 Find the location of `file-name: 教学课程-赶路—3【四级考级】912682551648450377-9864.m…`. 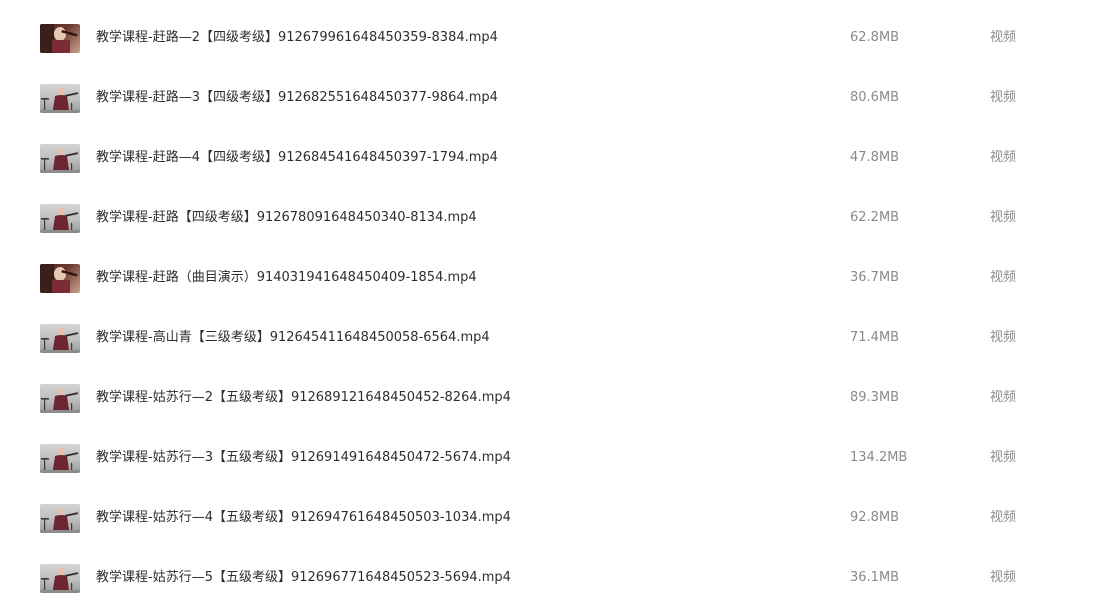

file-name: 教学课程-赶路—3【四级考级】912682551648450377-9864.m… is located at coordinates (297, 98).